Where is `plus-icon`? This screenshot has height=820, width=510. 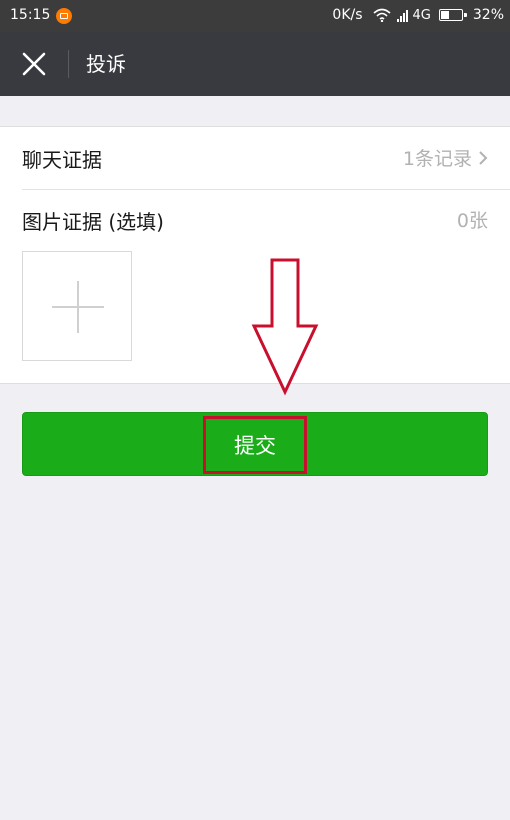
plus-icon is located at coordinates (78, 307).